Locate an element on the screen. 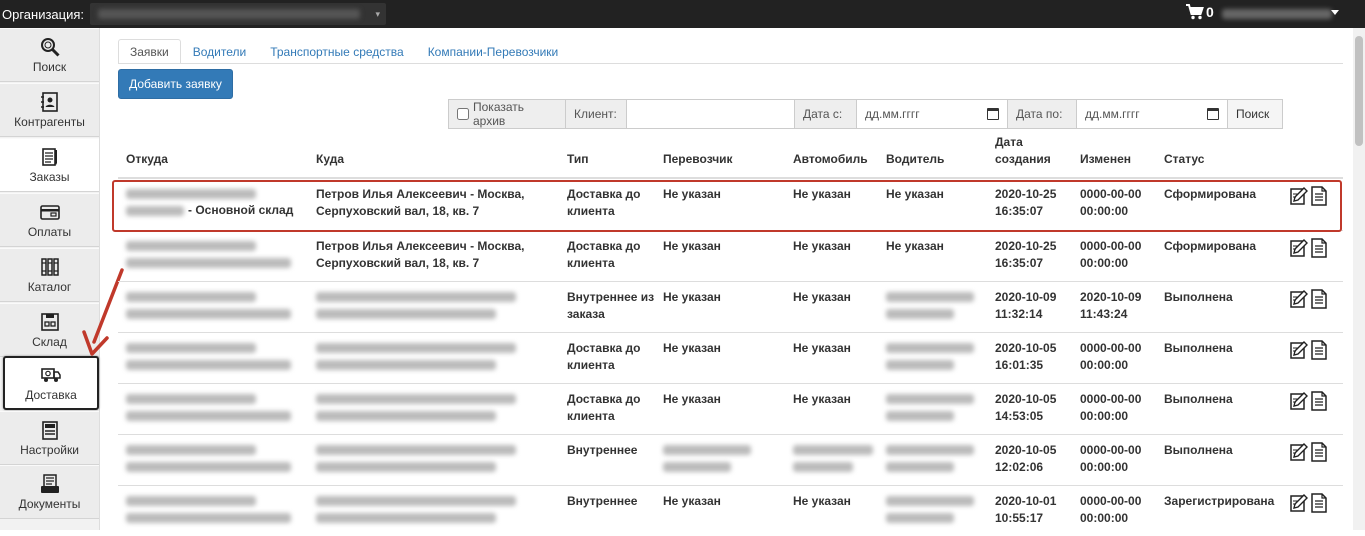 This screenshot has width=1365, height=536. date-from-label: Дата с: is located at coordinates (825, 114).